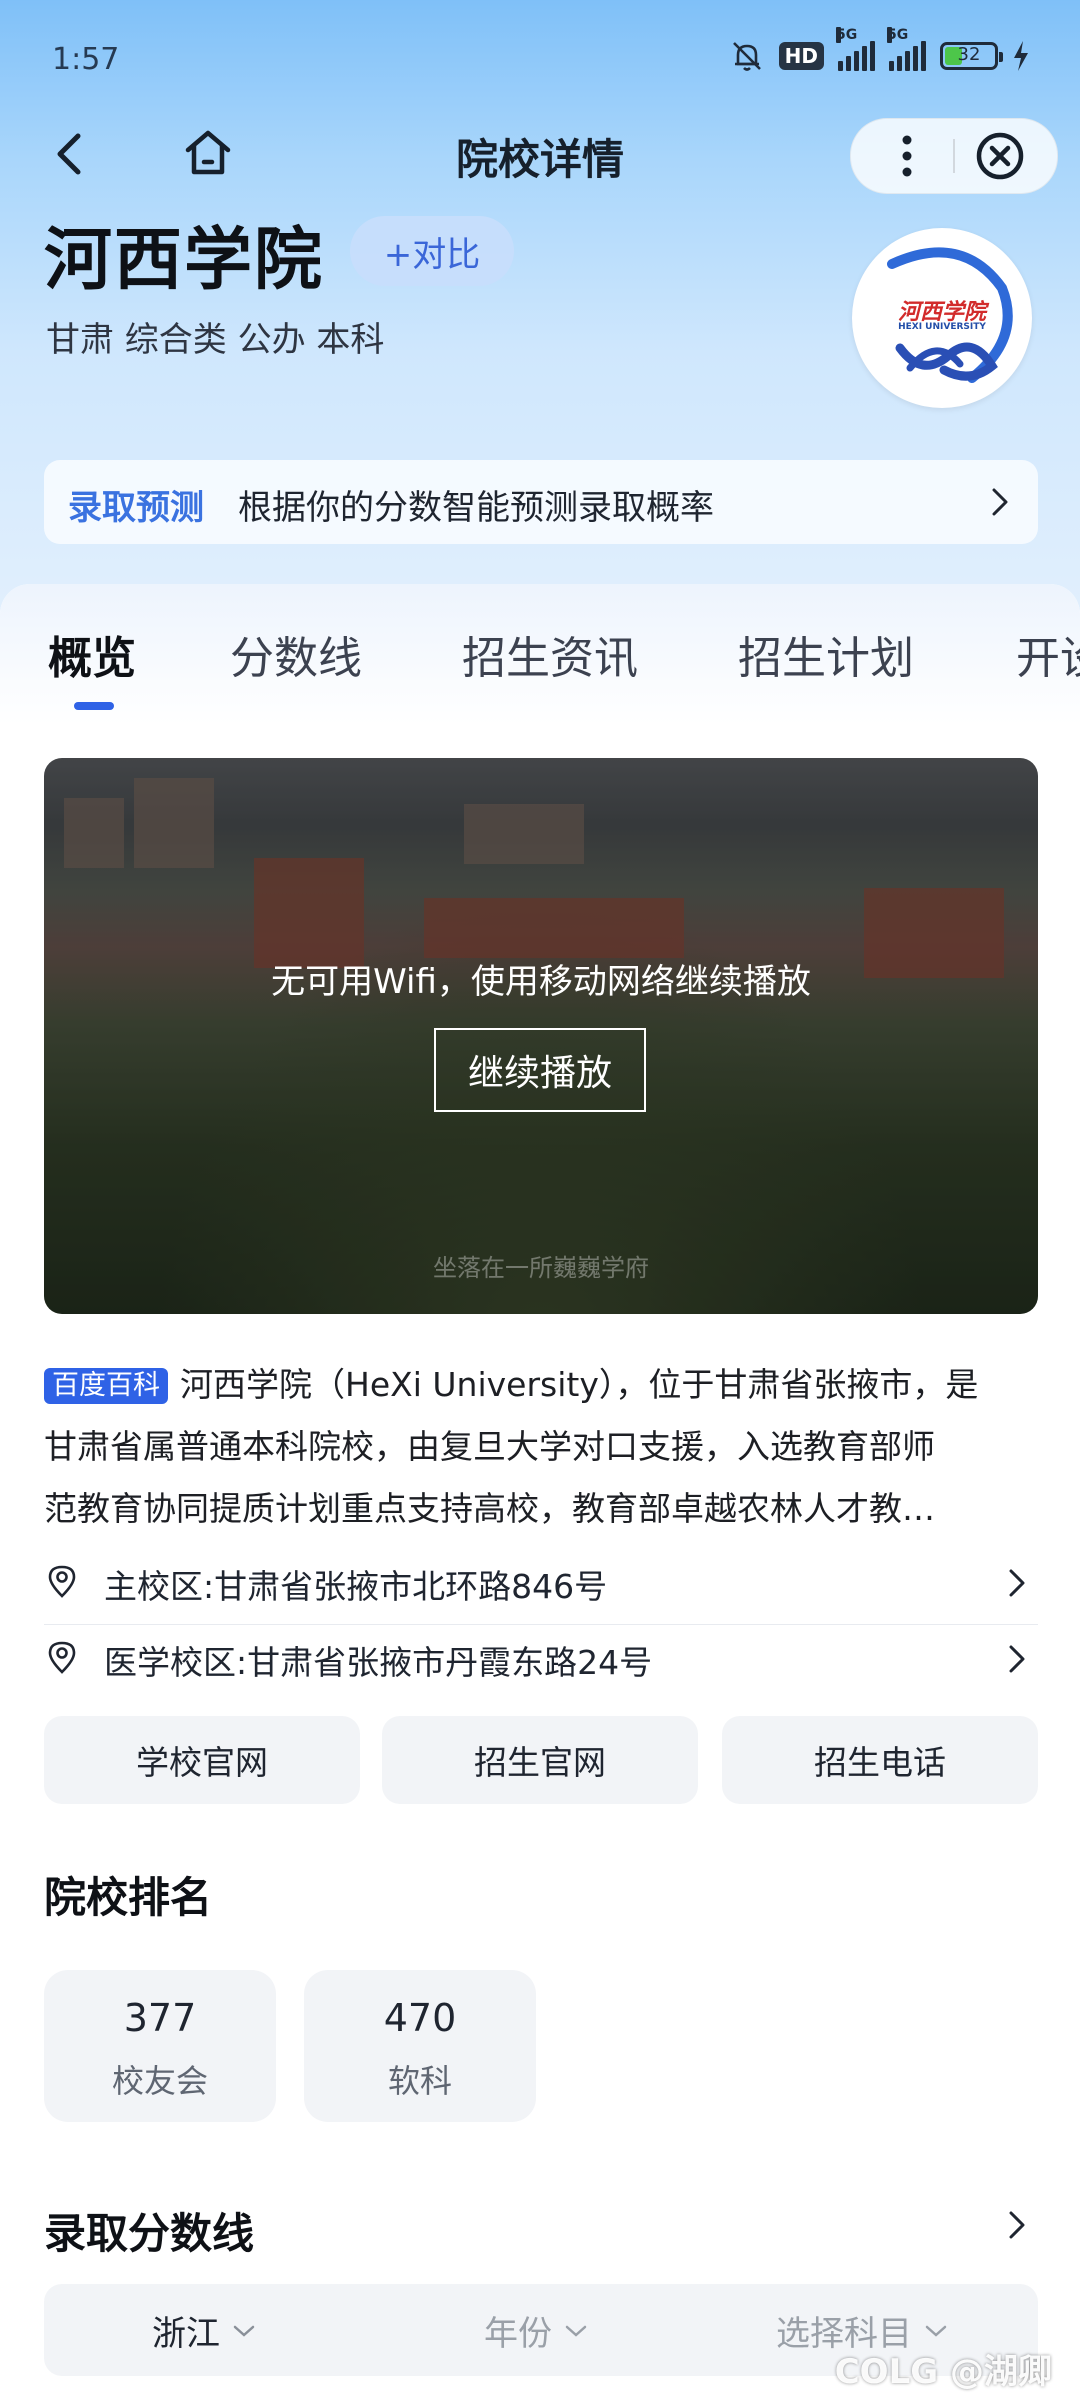 The width and height of the screenshot is (1080, 2400). I want to click on status-bar: 1:57 HD 5G 5G 32, so click(540, 60).